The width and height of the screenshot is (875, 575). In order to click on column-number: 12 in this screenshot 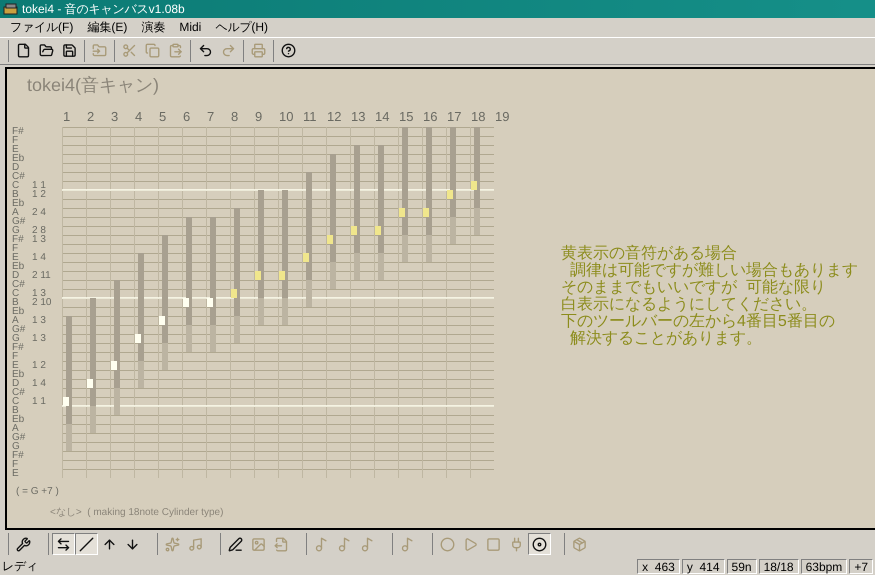, I will do `click(334, 117)`.